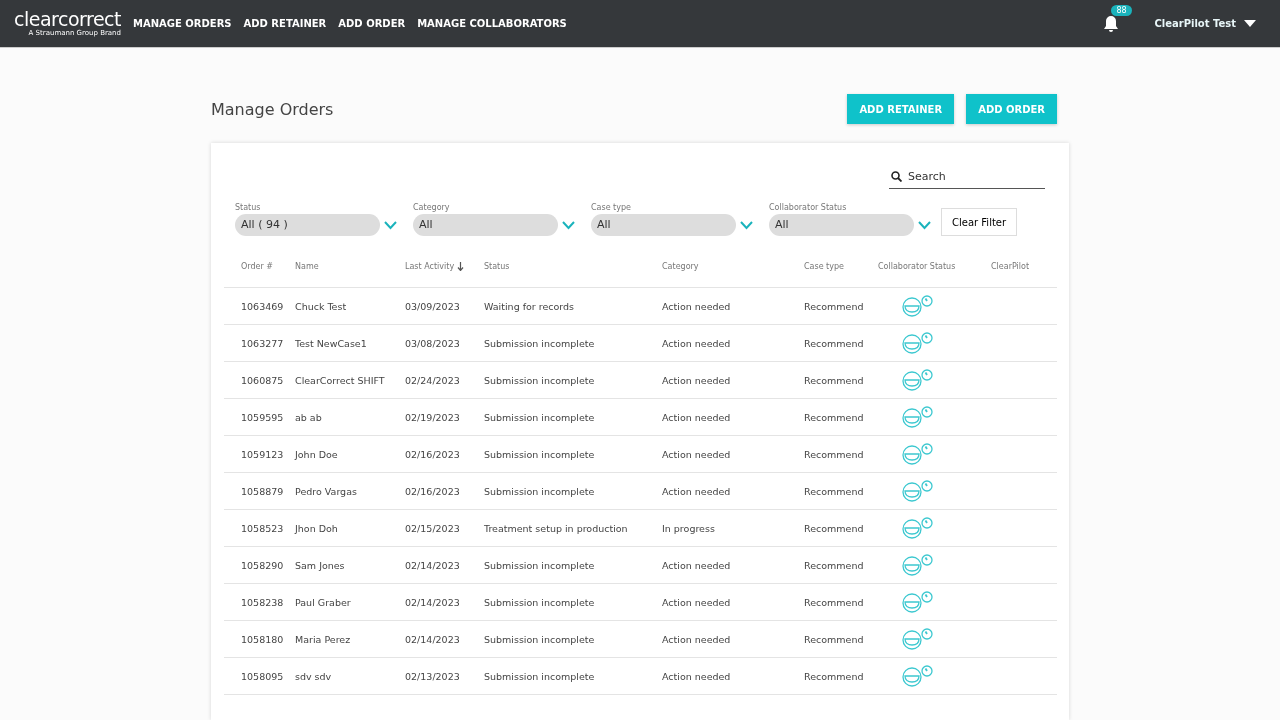 The height and width of the screenshot is (720, 1280). What do you see at coordinates (316, 528) in the screenshot?
I see `table-cell: Jhon Doh` at bounding box center [316, 528].